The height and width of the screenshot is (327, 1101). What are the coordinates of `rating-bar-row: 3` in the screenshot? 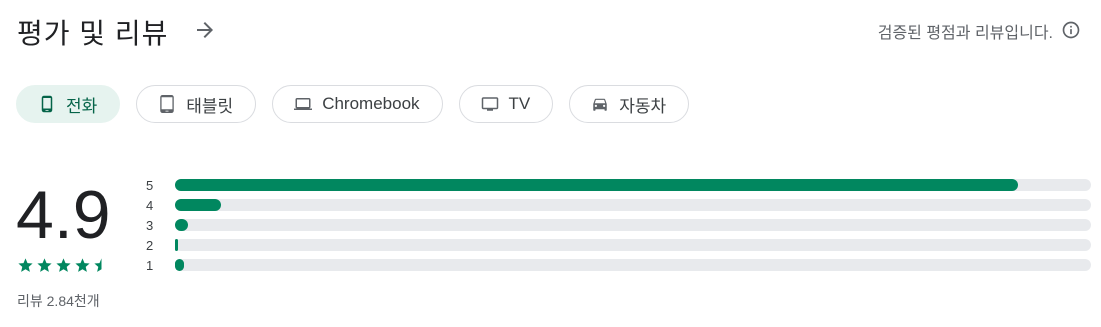 It's located at (618, 228).